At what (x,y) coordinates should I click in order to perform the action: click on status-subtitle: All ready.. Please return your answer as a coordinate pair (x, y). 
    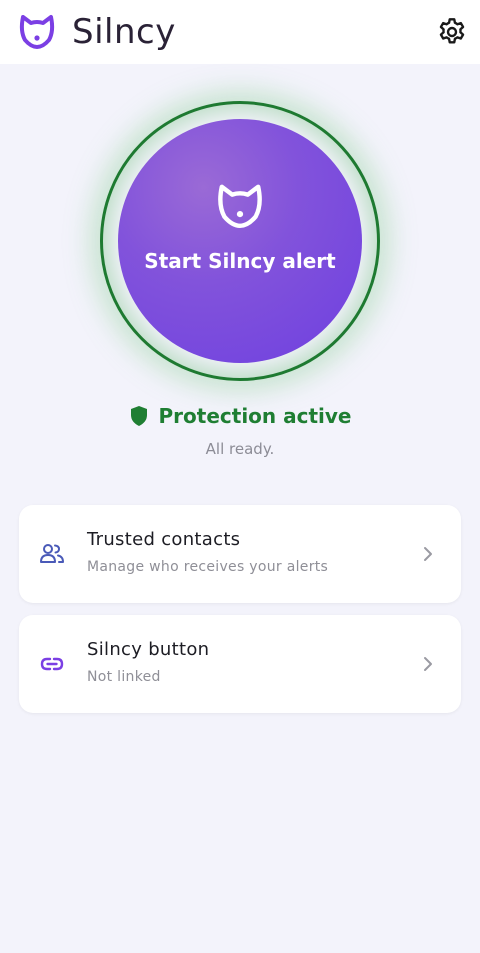
    Looking at the image, I should click on (240, 449).